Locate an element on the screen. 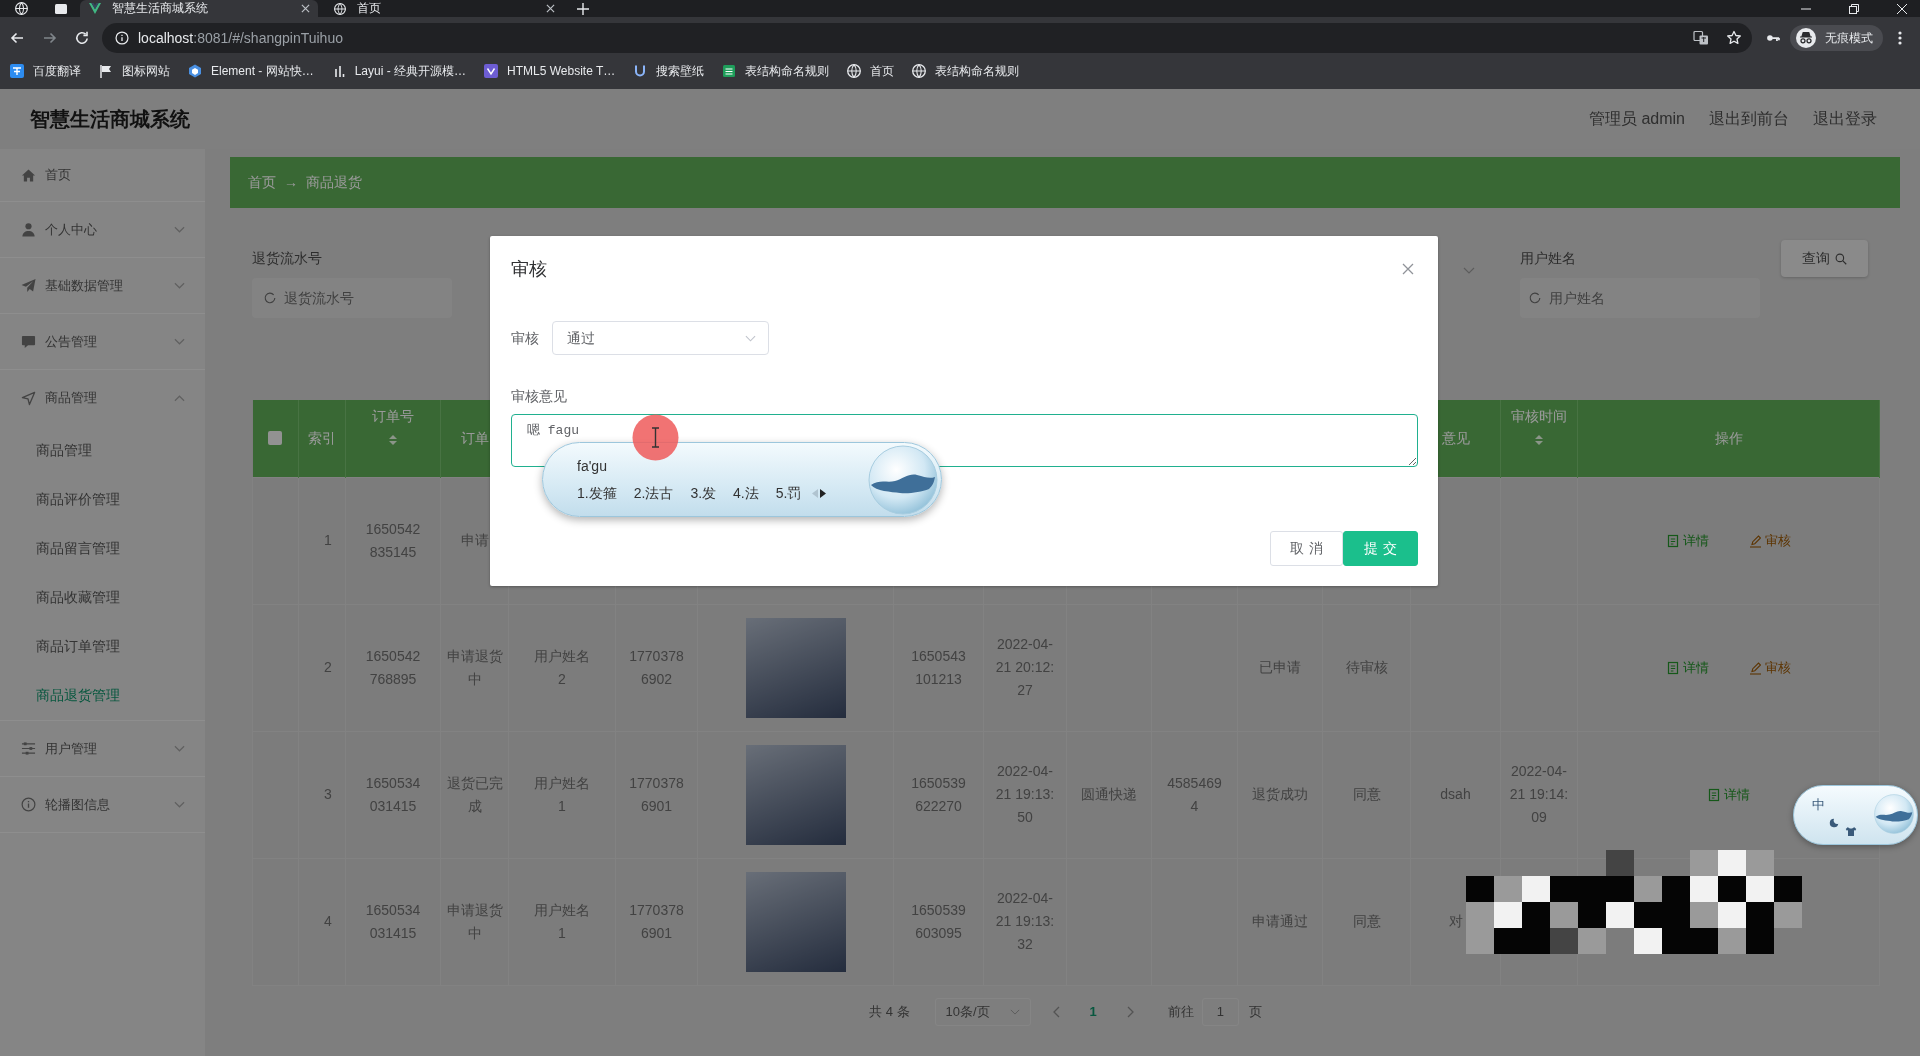  bookmark: 搜索壁纸 is located at coordinates (669, 71).